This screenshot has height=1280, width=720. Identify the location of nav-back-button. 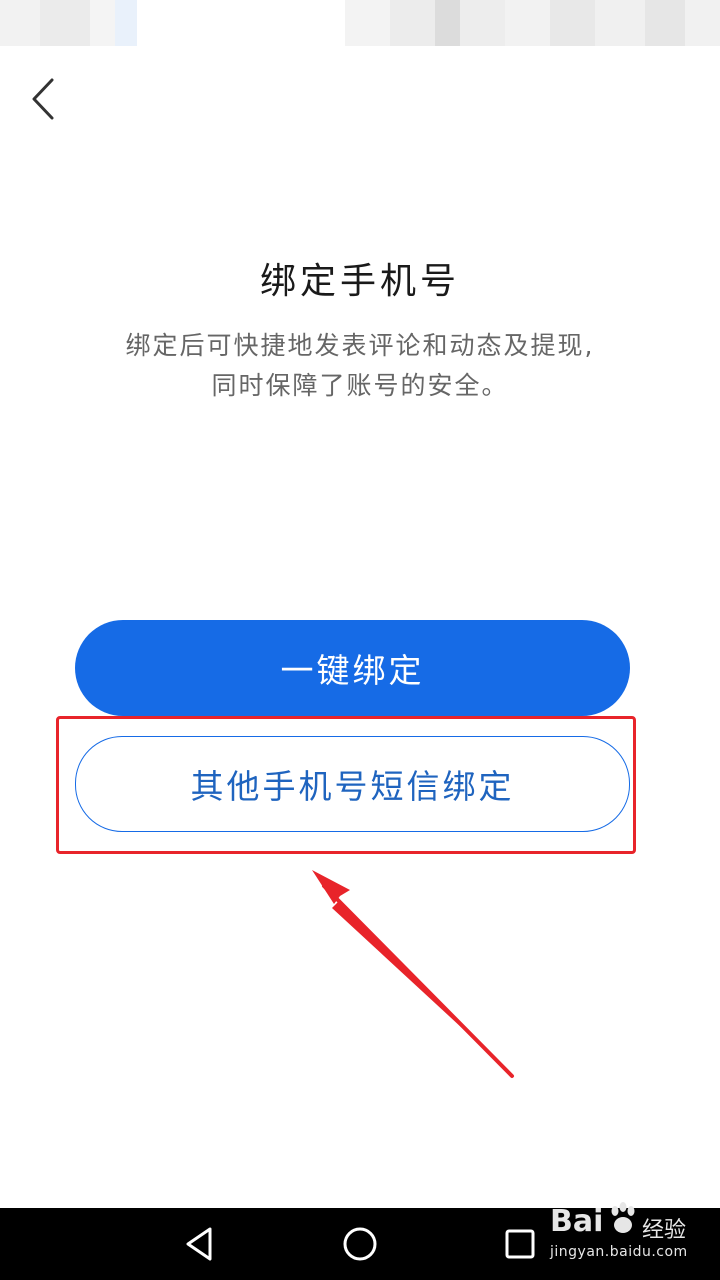
(200, 1244).